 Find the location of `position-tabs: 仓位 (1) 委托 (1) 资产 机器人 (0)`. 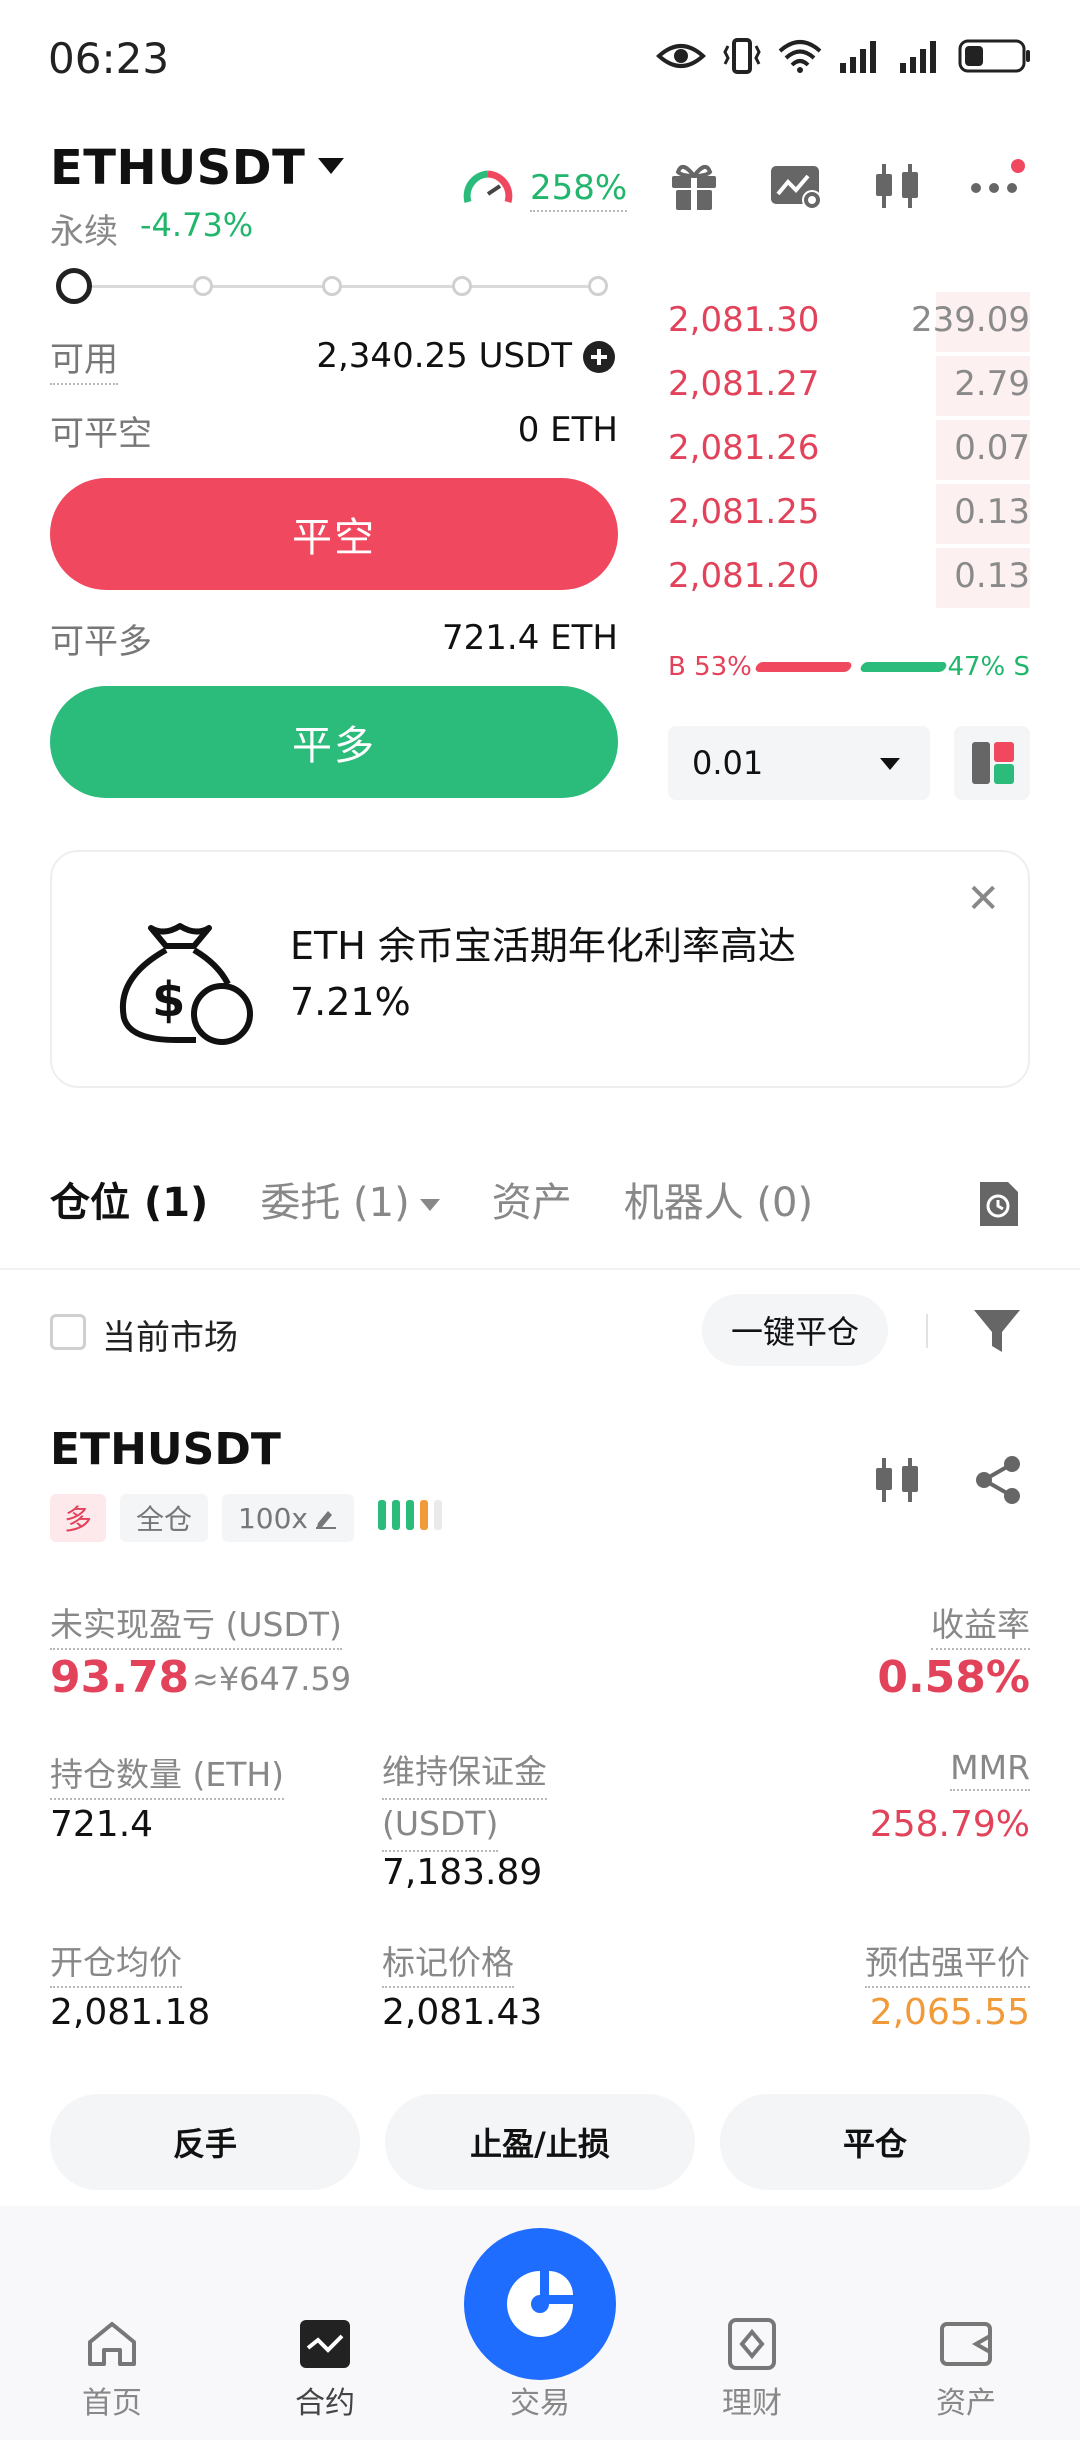

position-tabs: 仓位 (1) 委托 (1) 资产 机器人 (0) is located at coordinates (431, 1199).